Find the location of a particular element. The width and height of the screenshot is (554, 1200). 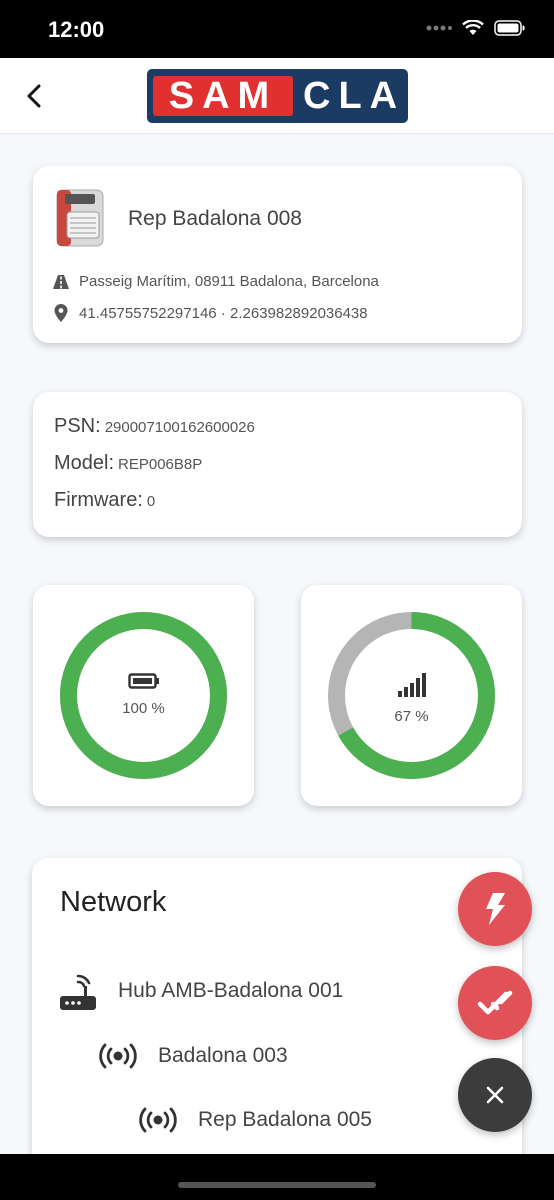

network-item-hub: Hub AMB-Badalona 001 is located at coordinates (200, 991).